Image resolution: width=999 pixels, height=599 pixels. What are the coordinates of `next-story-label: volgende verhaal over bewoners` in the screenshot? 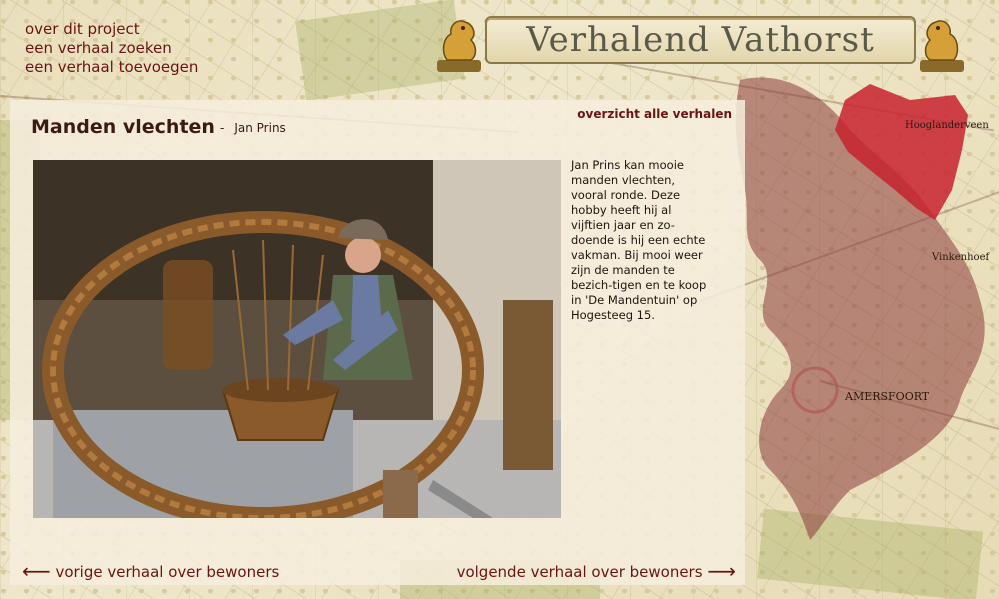 It's located at (579, 572).